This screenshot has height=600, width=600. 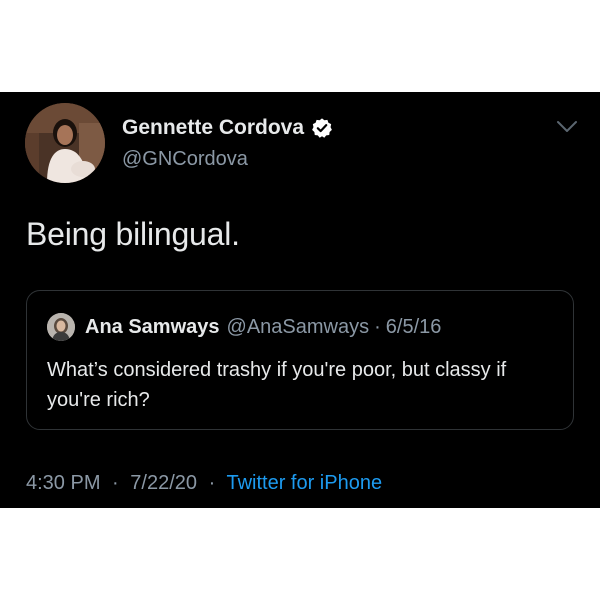 I want to click on quoted-author-handle: @AnaSamways, so click(x=298, y=326).